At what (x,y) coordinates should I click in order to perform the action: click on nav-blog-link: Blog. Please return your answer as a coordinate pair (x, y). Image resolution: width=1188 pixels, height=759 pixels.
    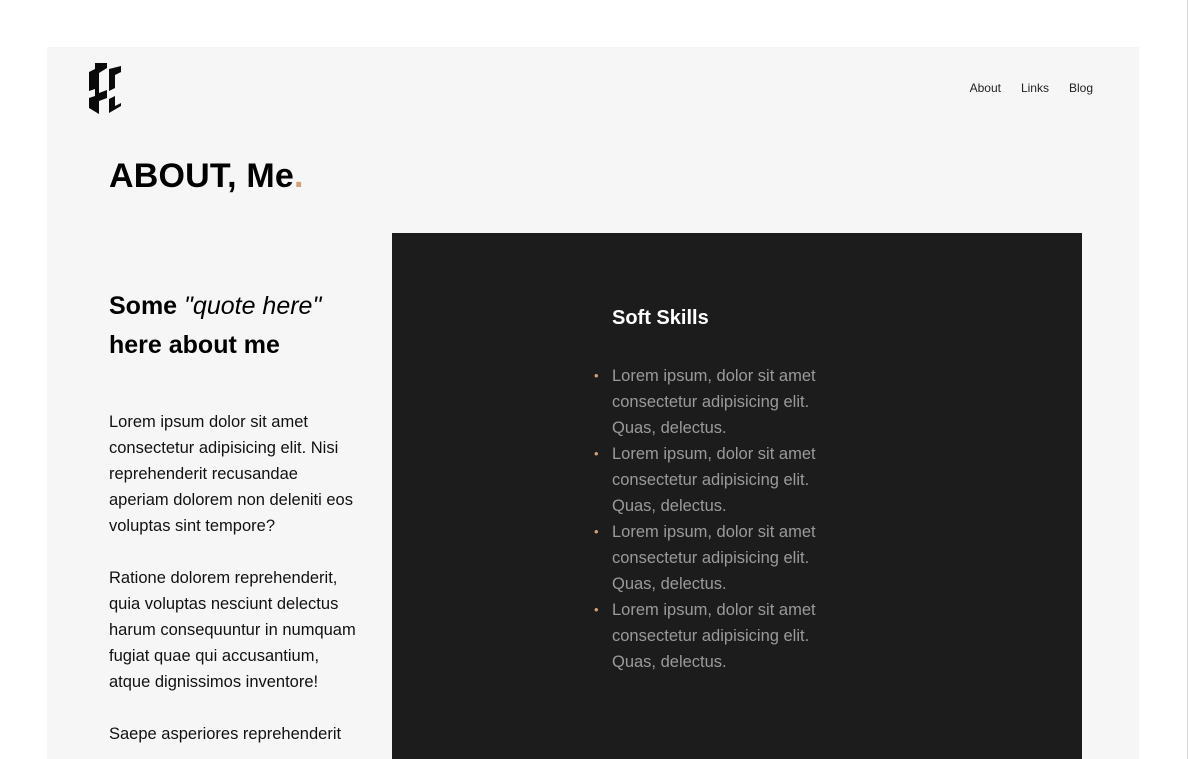
    Looking at the image, I should click on (1081, 88).